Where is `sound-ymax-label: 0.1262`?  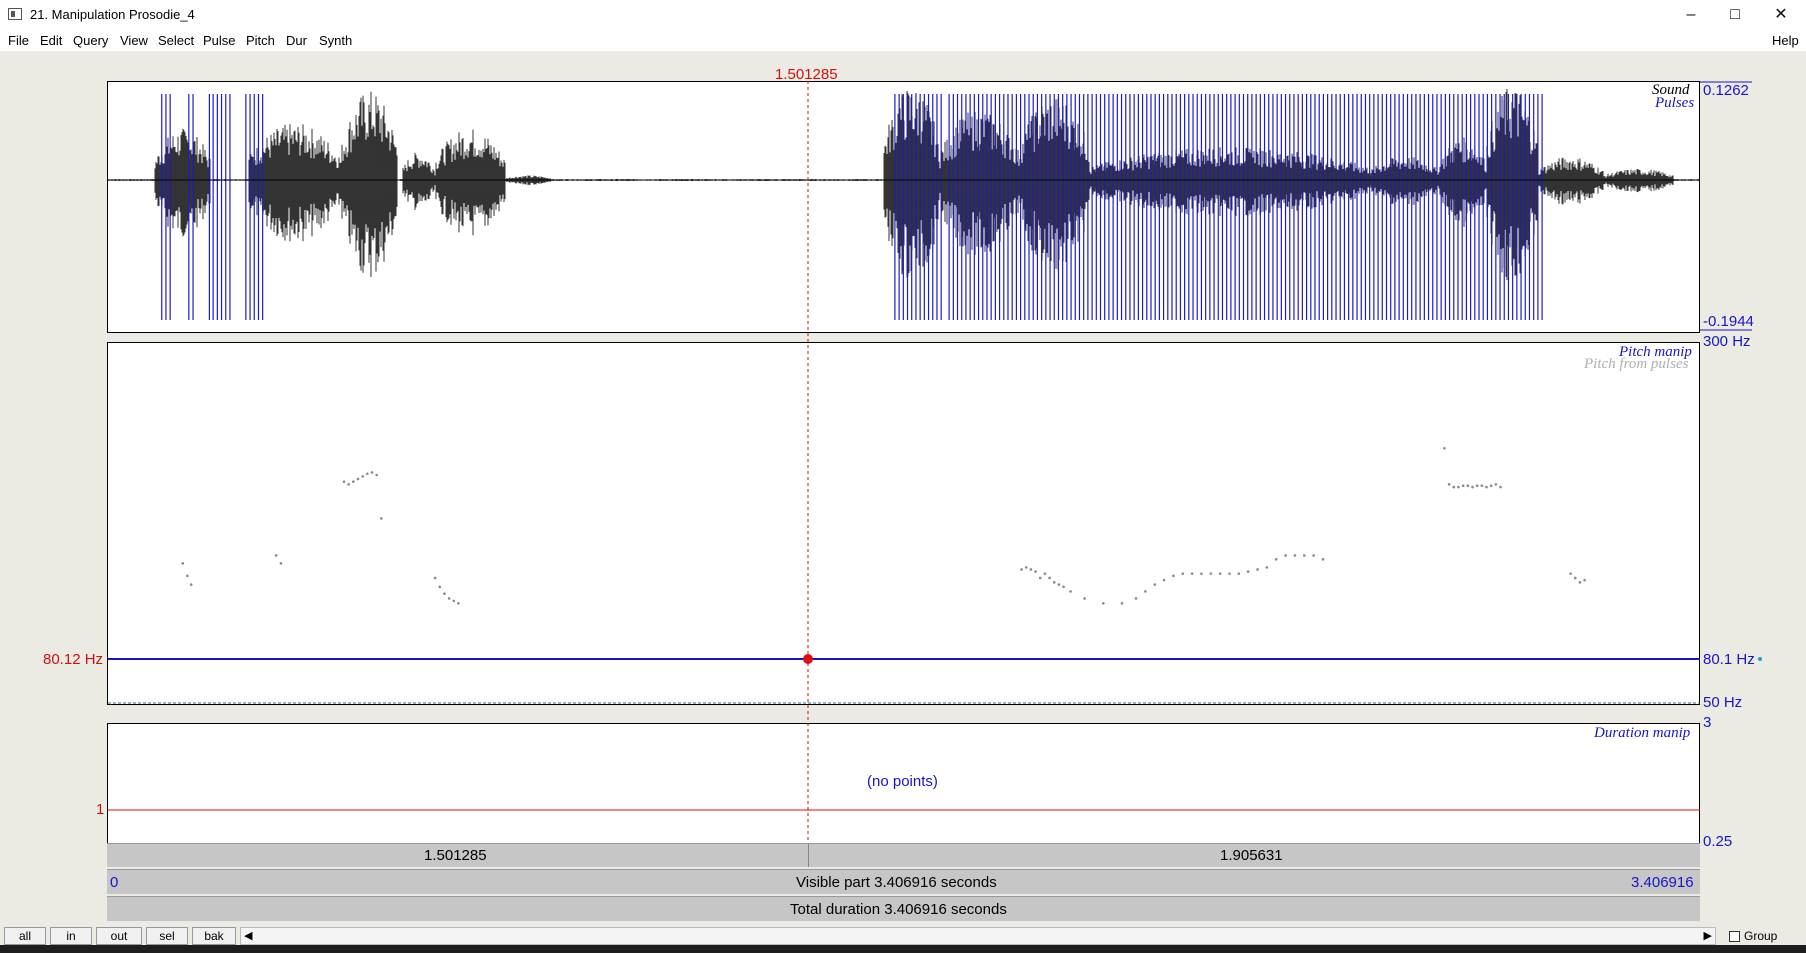
sound-ymax-label: 0.1262 is located at coordinates (1726, 90).